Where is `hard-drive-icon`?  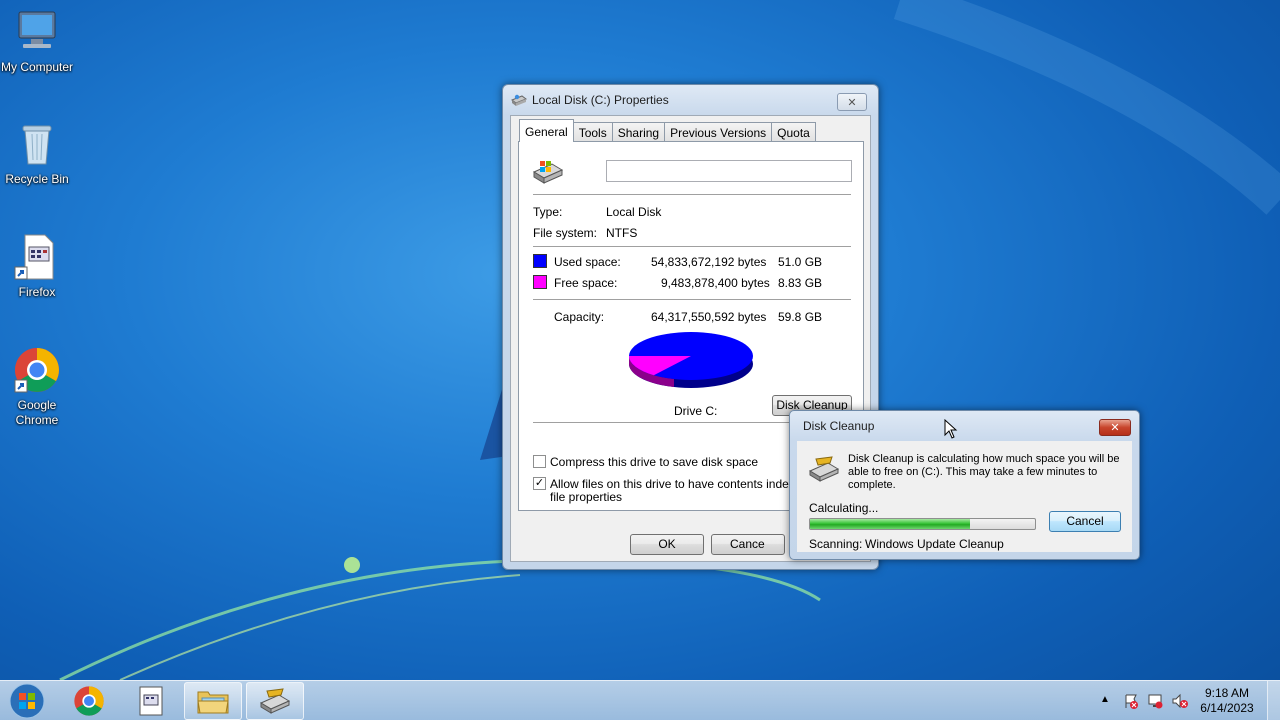 hard-drive-icon is located at coordinates (548, 172).